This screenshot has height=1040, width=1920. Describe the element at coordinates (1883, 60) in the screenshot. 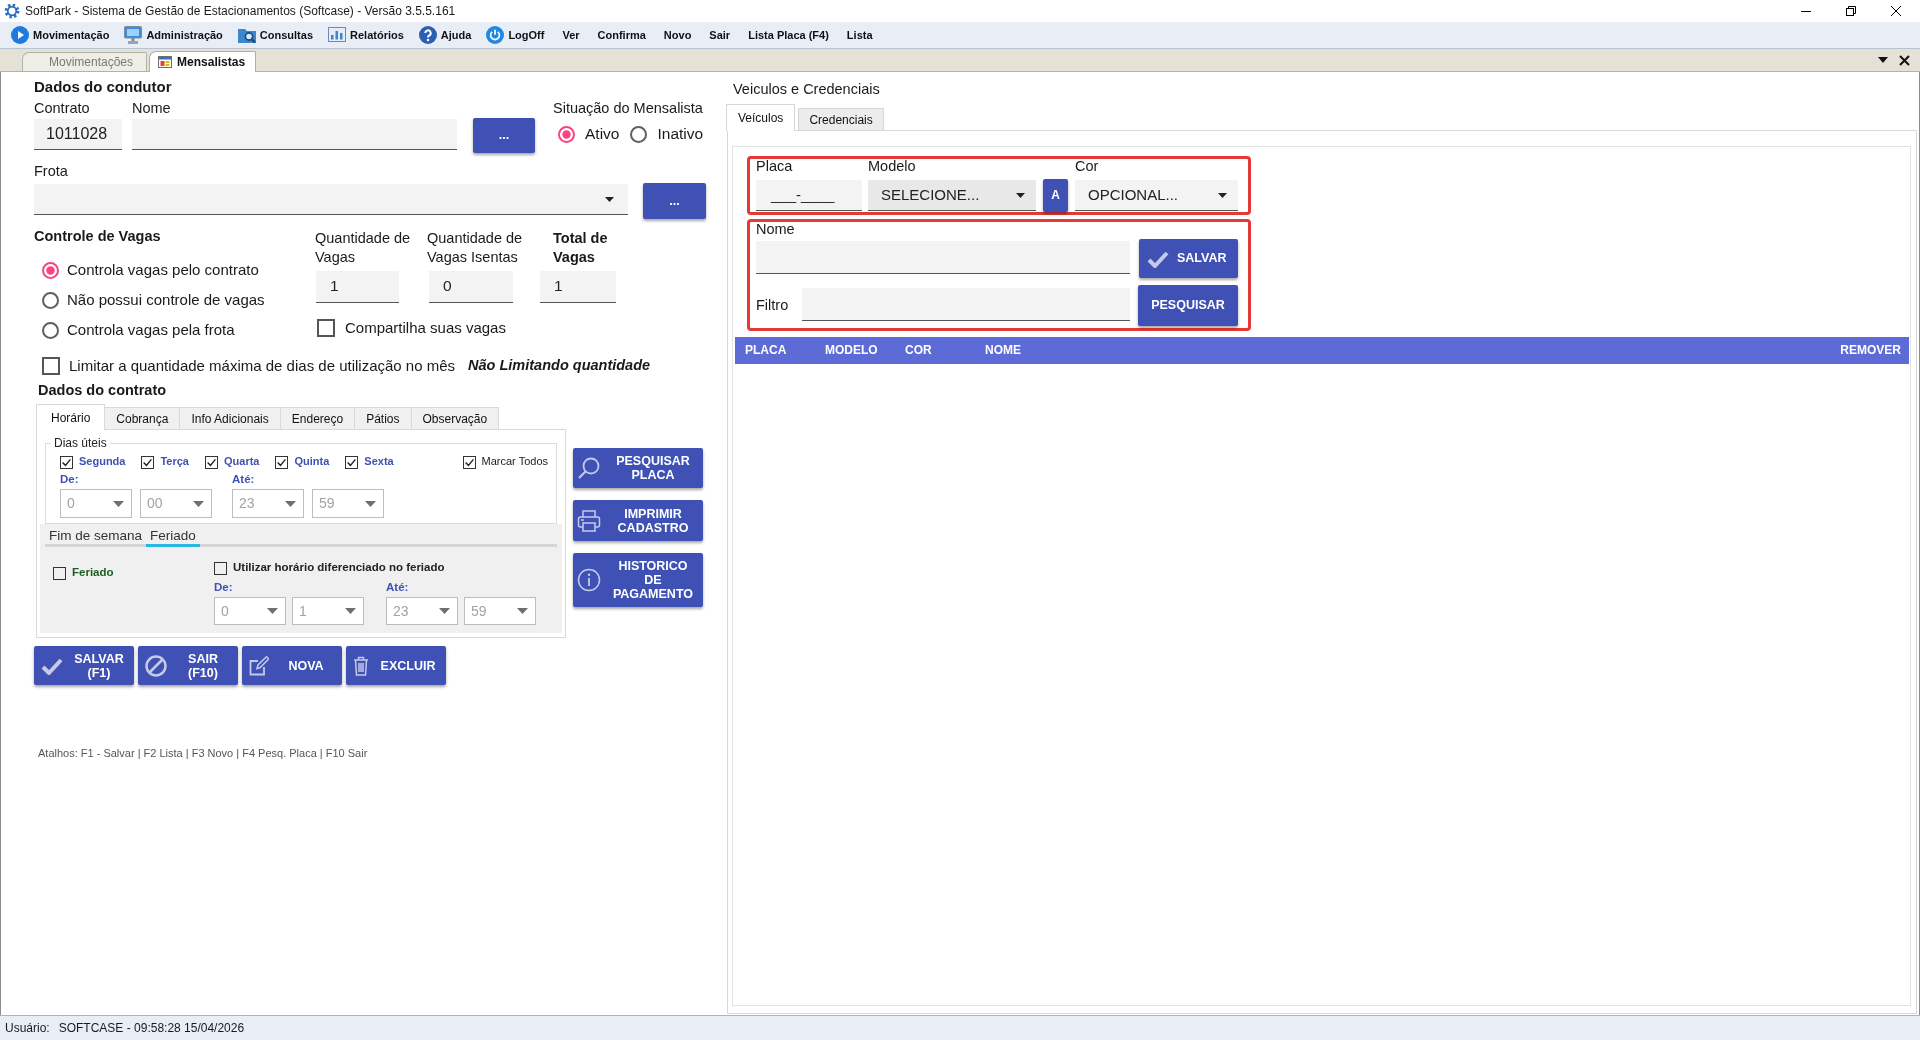

I see `caret-down-icon` at that location.